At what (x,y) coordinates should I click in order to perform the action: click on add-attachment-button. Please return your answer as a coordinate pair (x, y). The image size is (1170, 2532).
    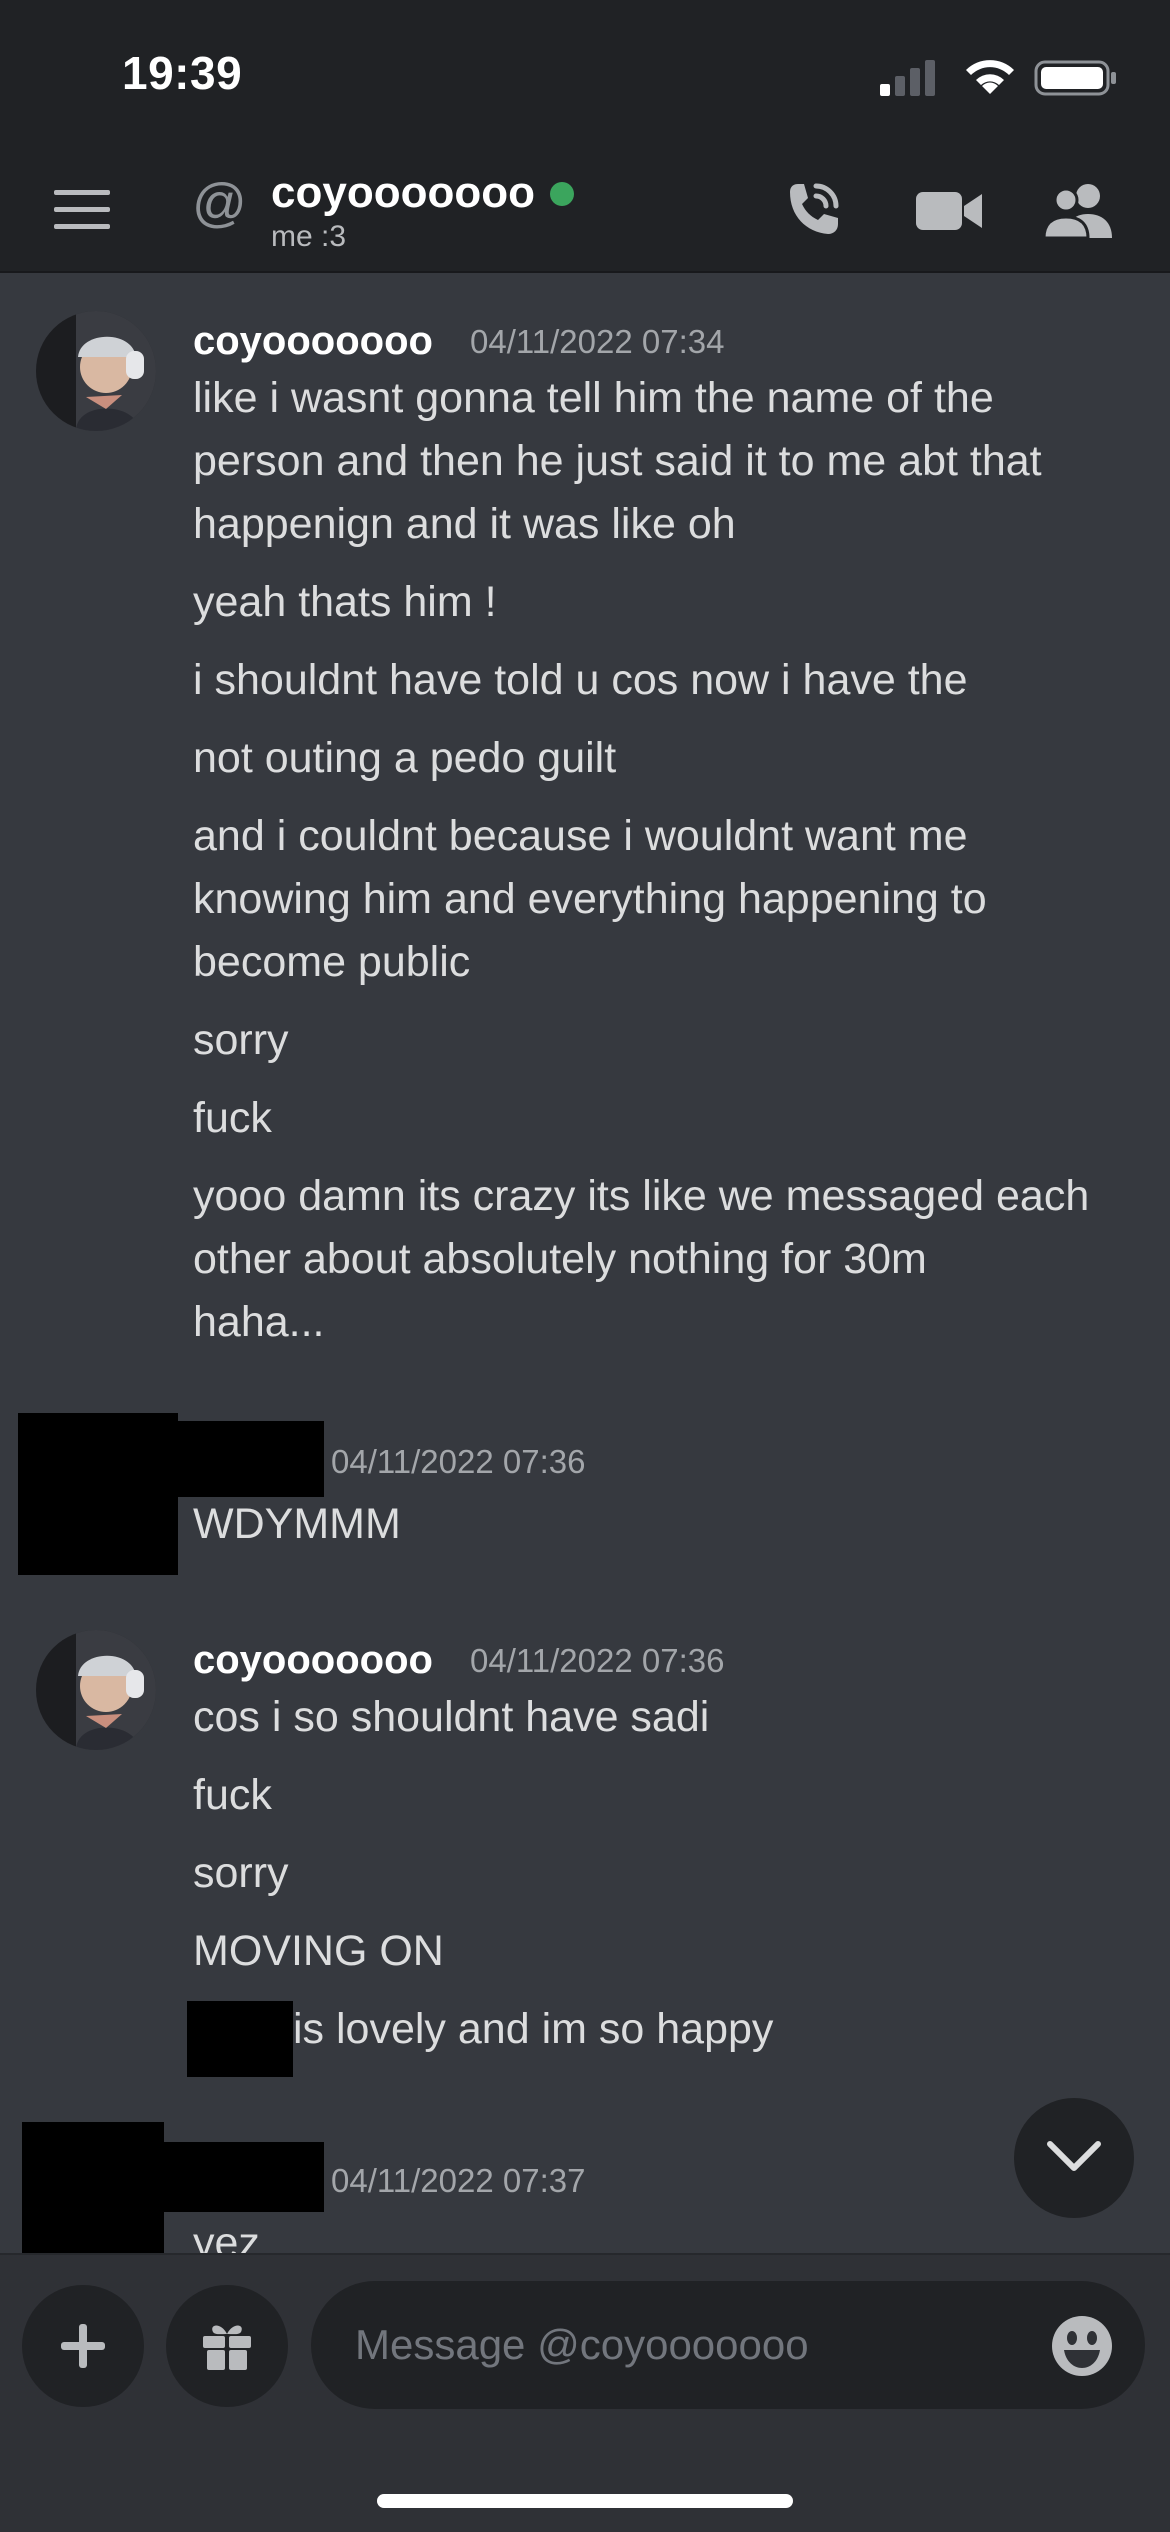
    Looking at the image, I should click on (83, 2346).